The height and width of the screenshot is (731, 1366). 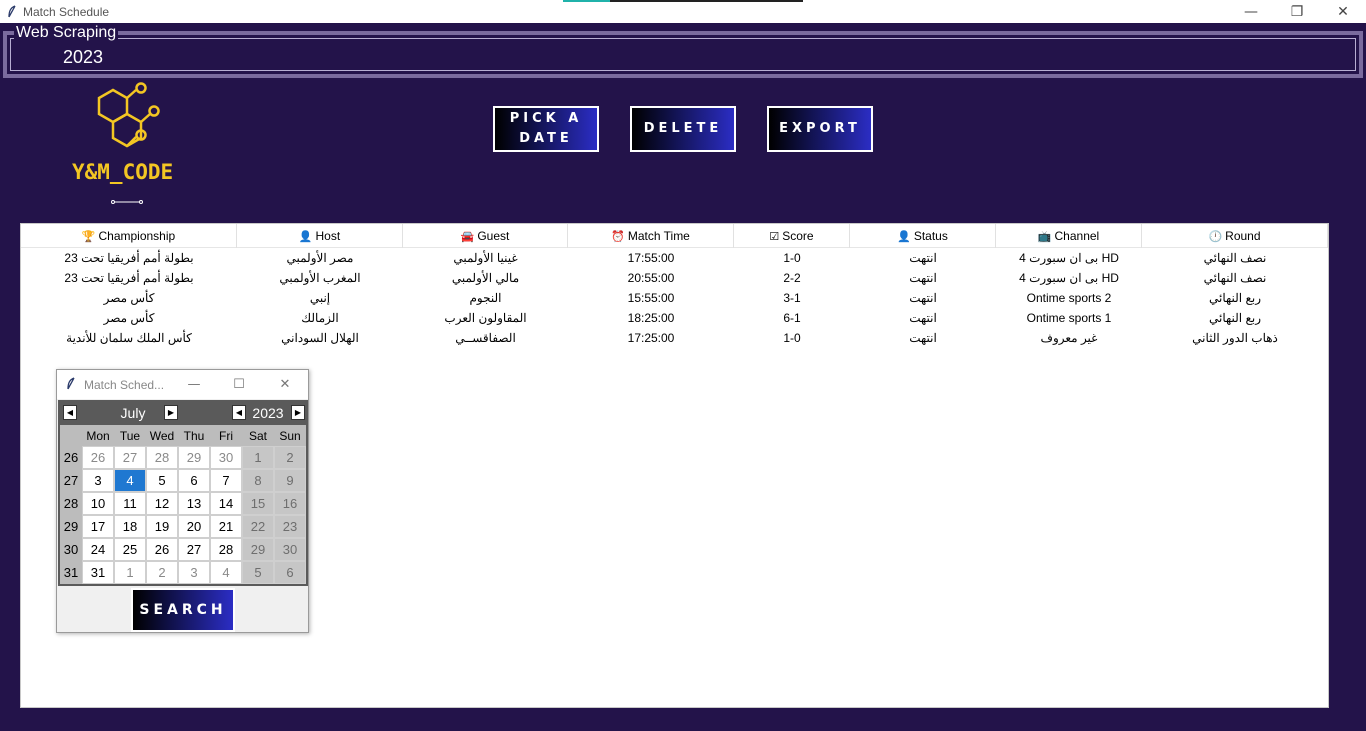 I want to click on prev-month-button: ◀, so click(x=70, y=412).